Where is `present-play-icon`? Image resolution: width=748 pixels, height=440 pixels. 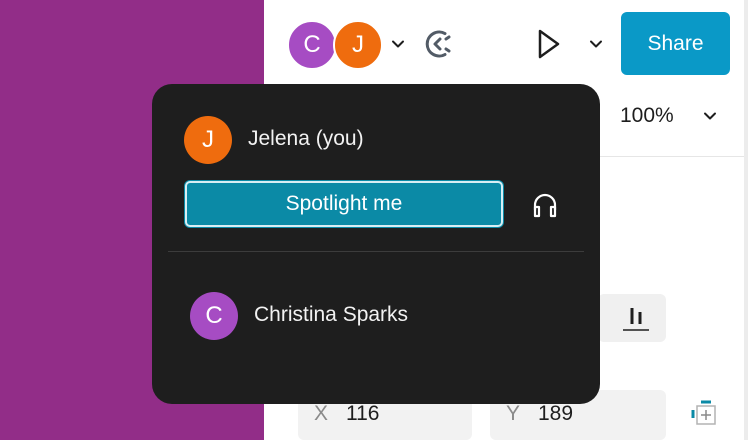 present-play-icon is located at coordinates (548, 44).